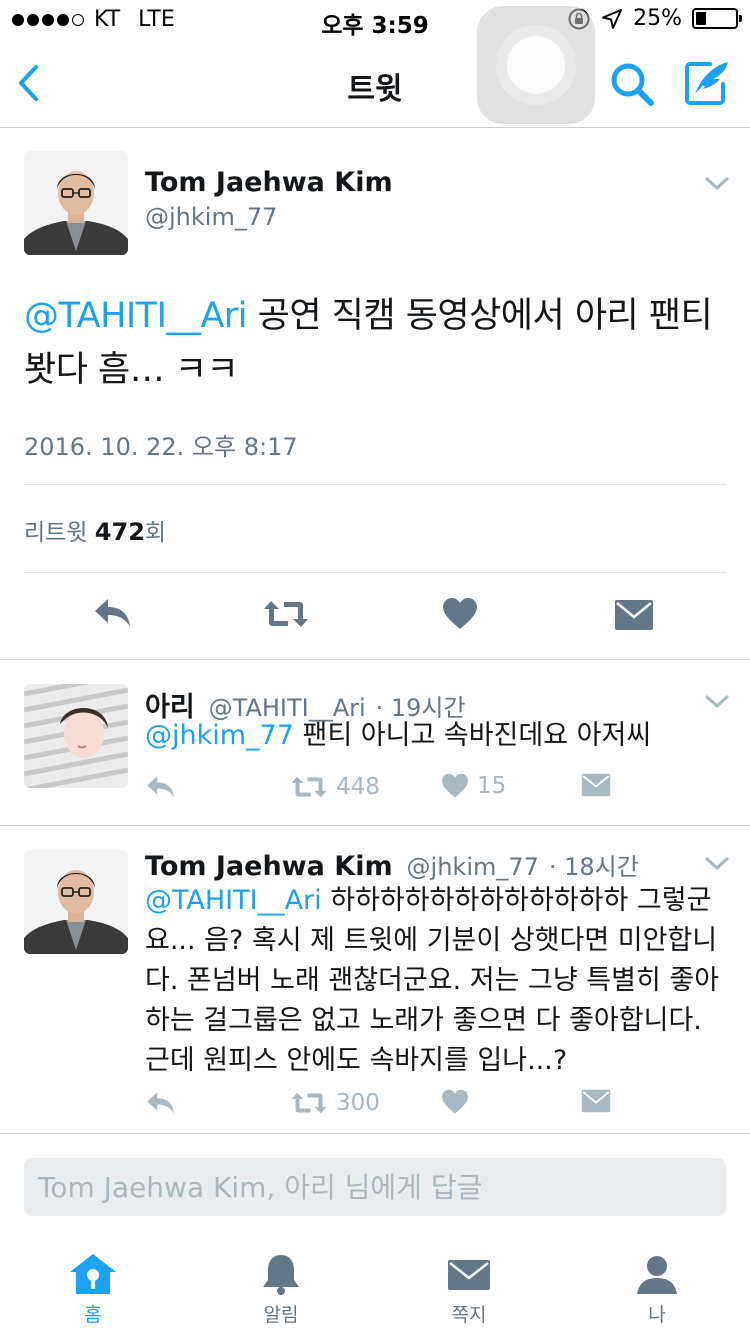  What do you see at coordinates (335, 1103) in the screenshot?
I see `retweet-button: 300` at bounding box center [335, 1103].